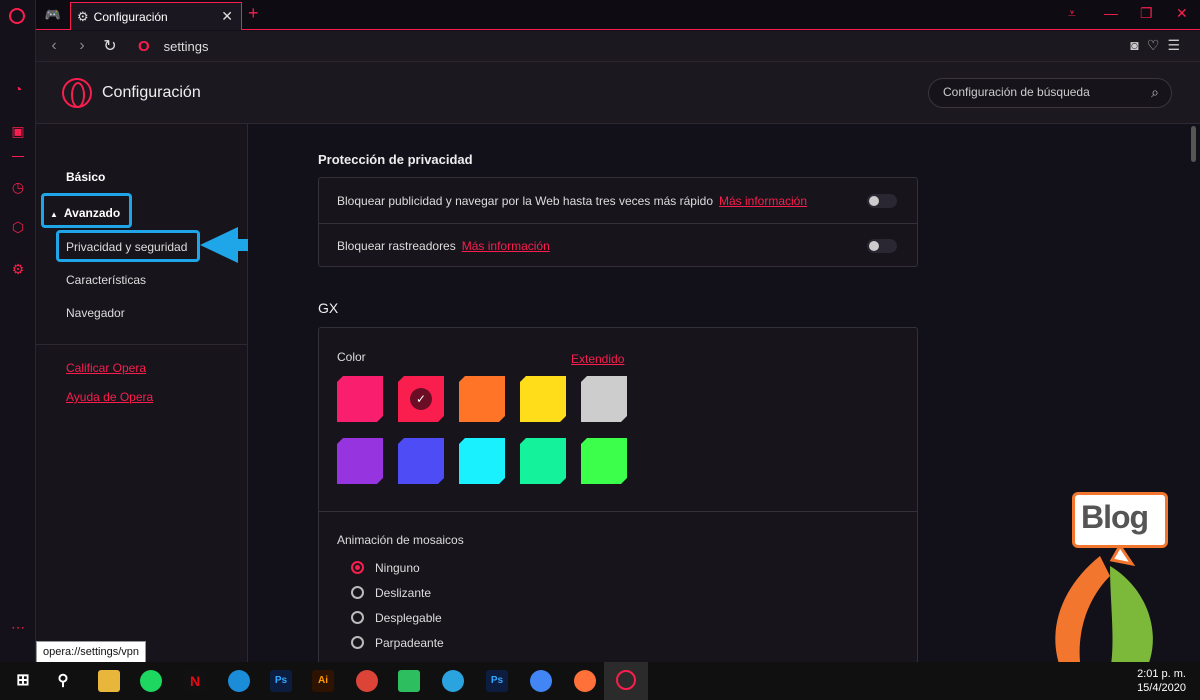 The image size is (1200, 700). I want to click on easy-setup-icon: ☰, so click(1177, 45).